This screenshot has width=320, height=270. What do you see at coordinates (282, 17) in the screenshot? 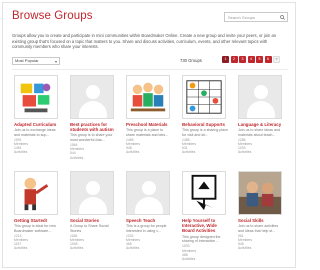
I see `search-icon` at bounding box center [282, 17].